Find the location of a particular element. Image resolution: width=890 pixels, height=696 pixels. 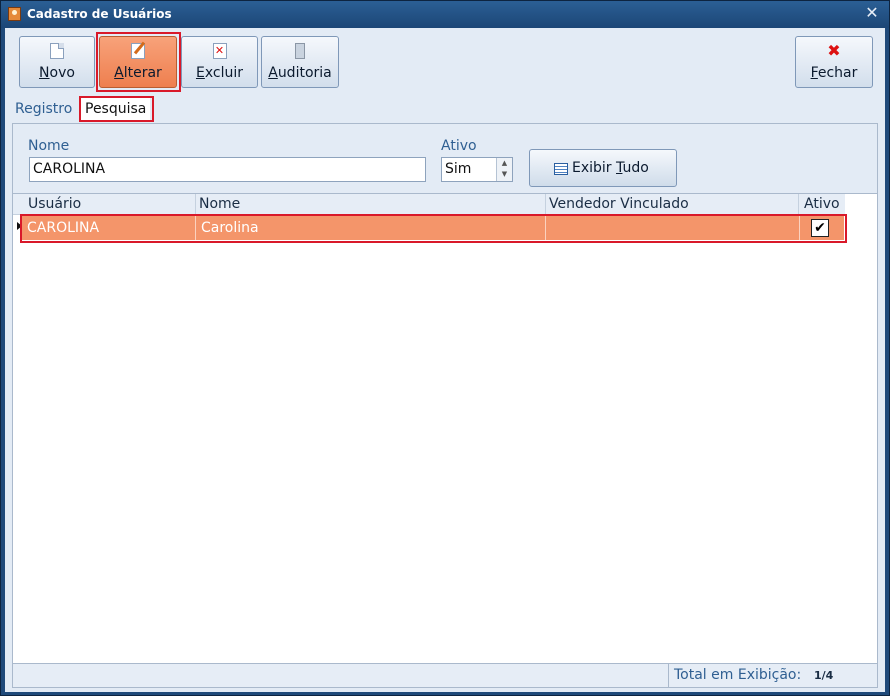

tab-pesquisa-label: Pesquisa is located at coordinates (116, 109).